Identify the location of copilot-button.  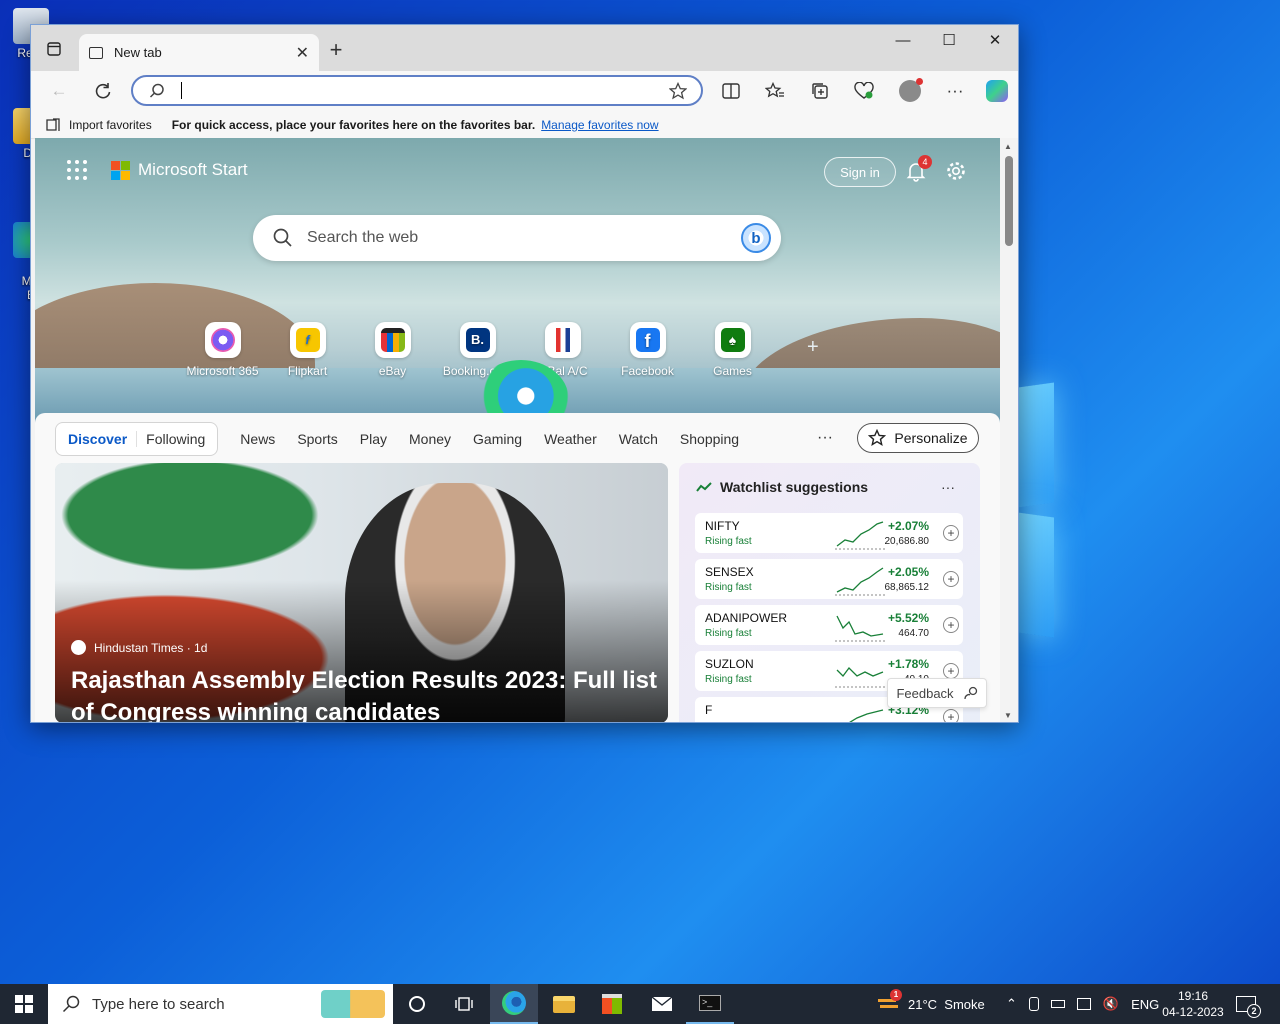
(997, 91).